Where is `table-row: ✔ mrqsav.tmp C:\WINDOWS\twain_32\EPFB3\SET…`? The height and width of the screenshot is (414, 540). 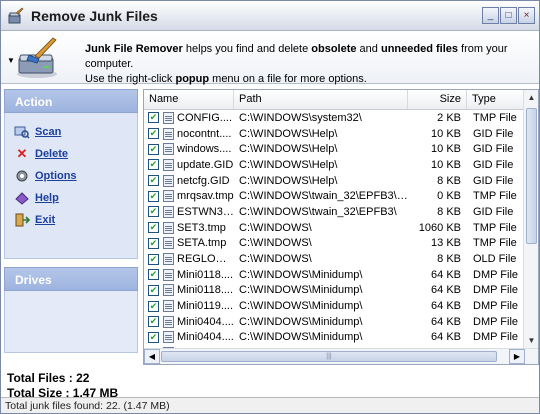 table-row: ✔ mrqsav.tmp C:\WINDOWS\twain_32\EPFB3\SET… is located at coordinates (334, 196).